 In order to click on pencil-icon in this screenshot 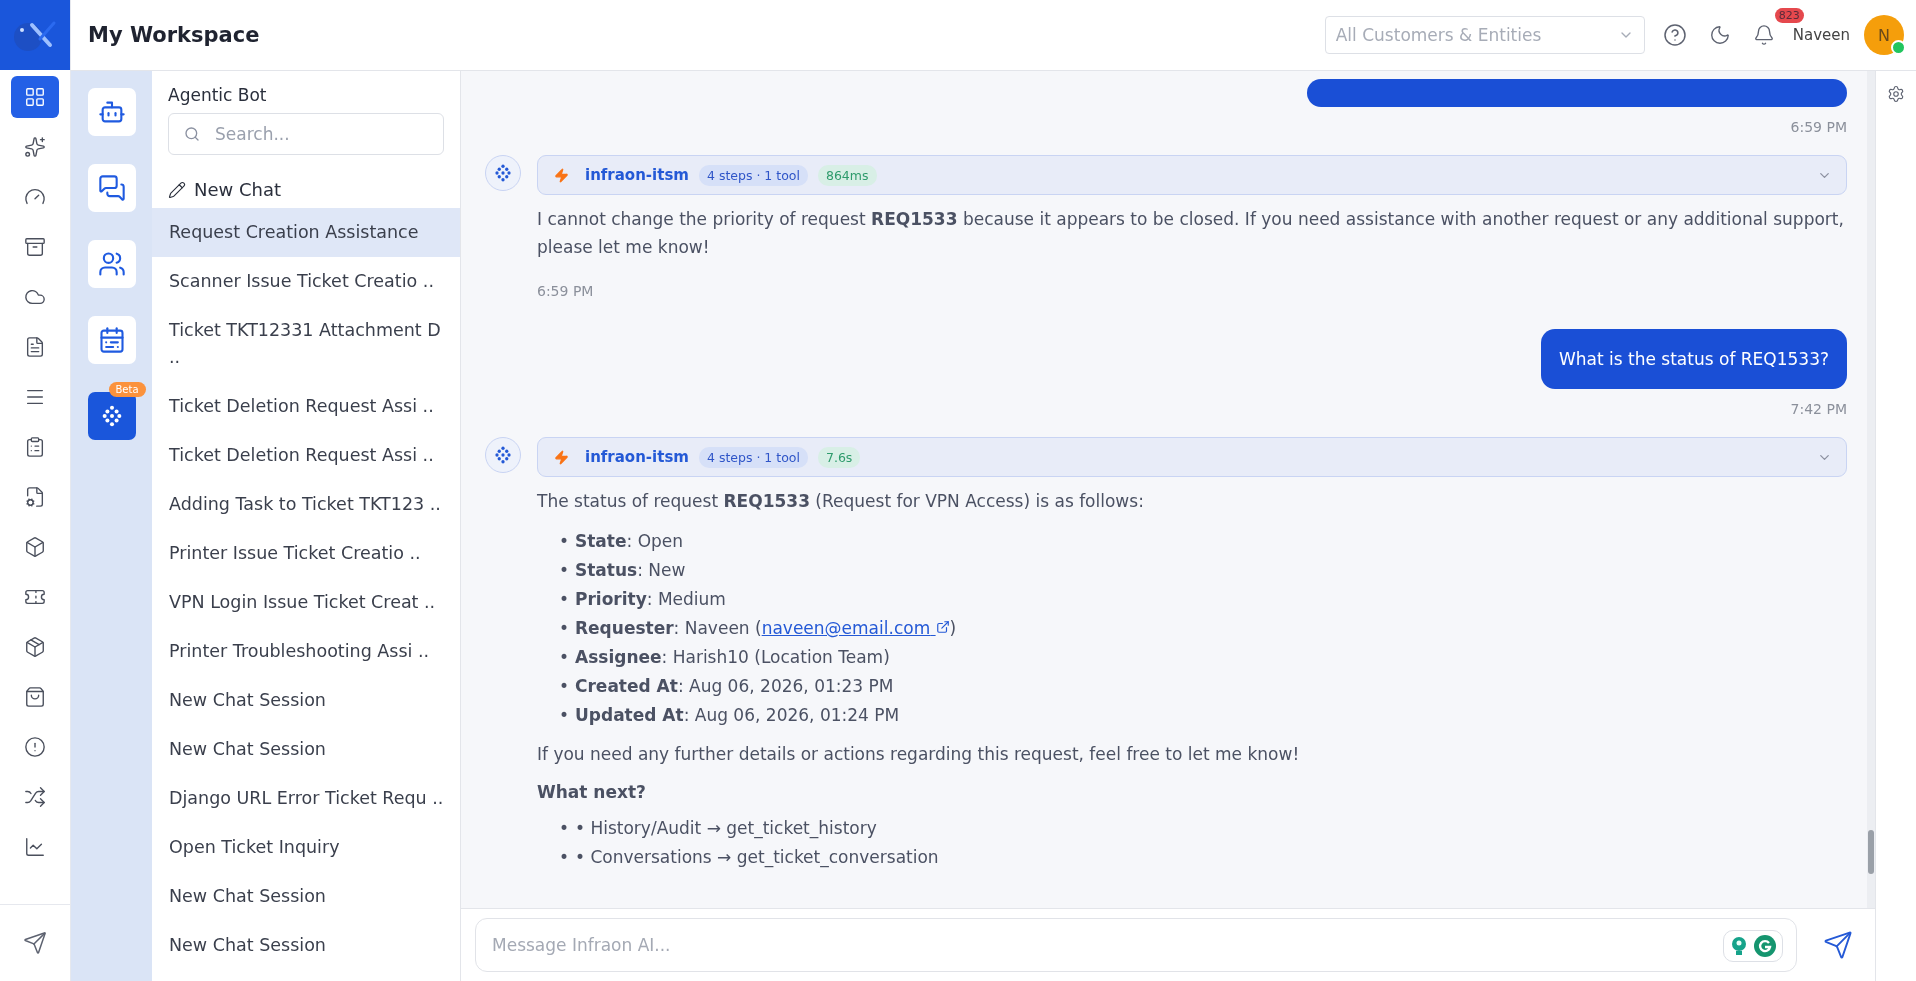, I will do `click(177, 189)`.